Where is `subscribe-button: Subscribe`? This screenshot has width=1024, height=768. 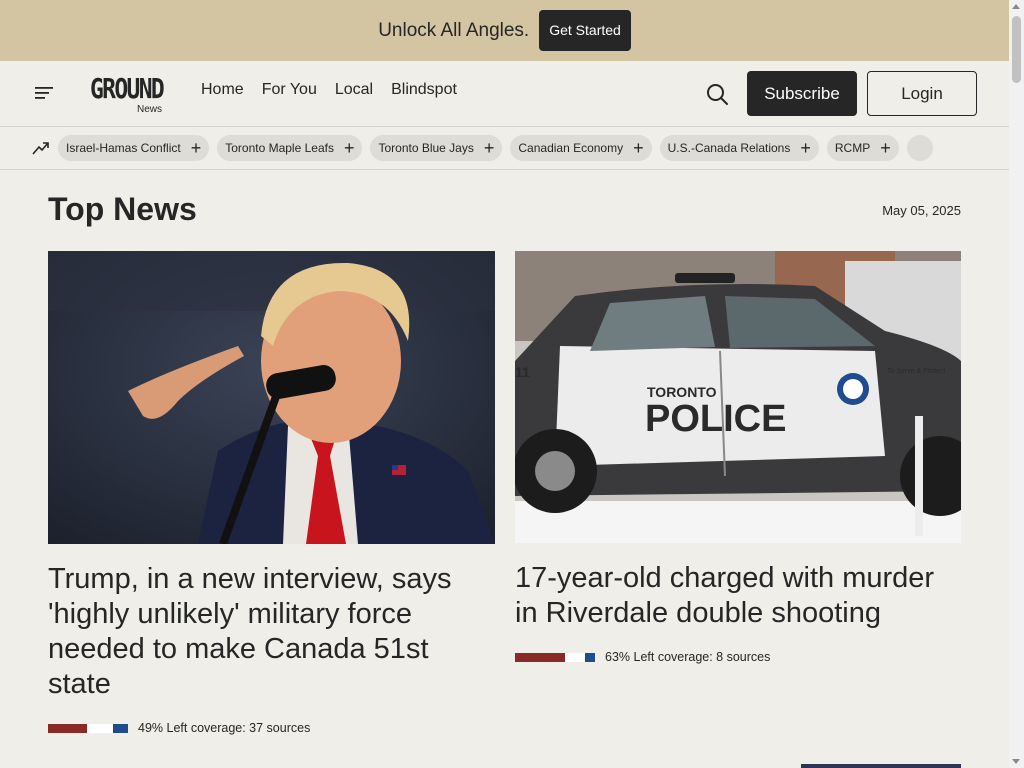 subscribe-button: Subscribe is located at coordinates (802, 93).